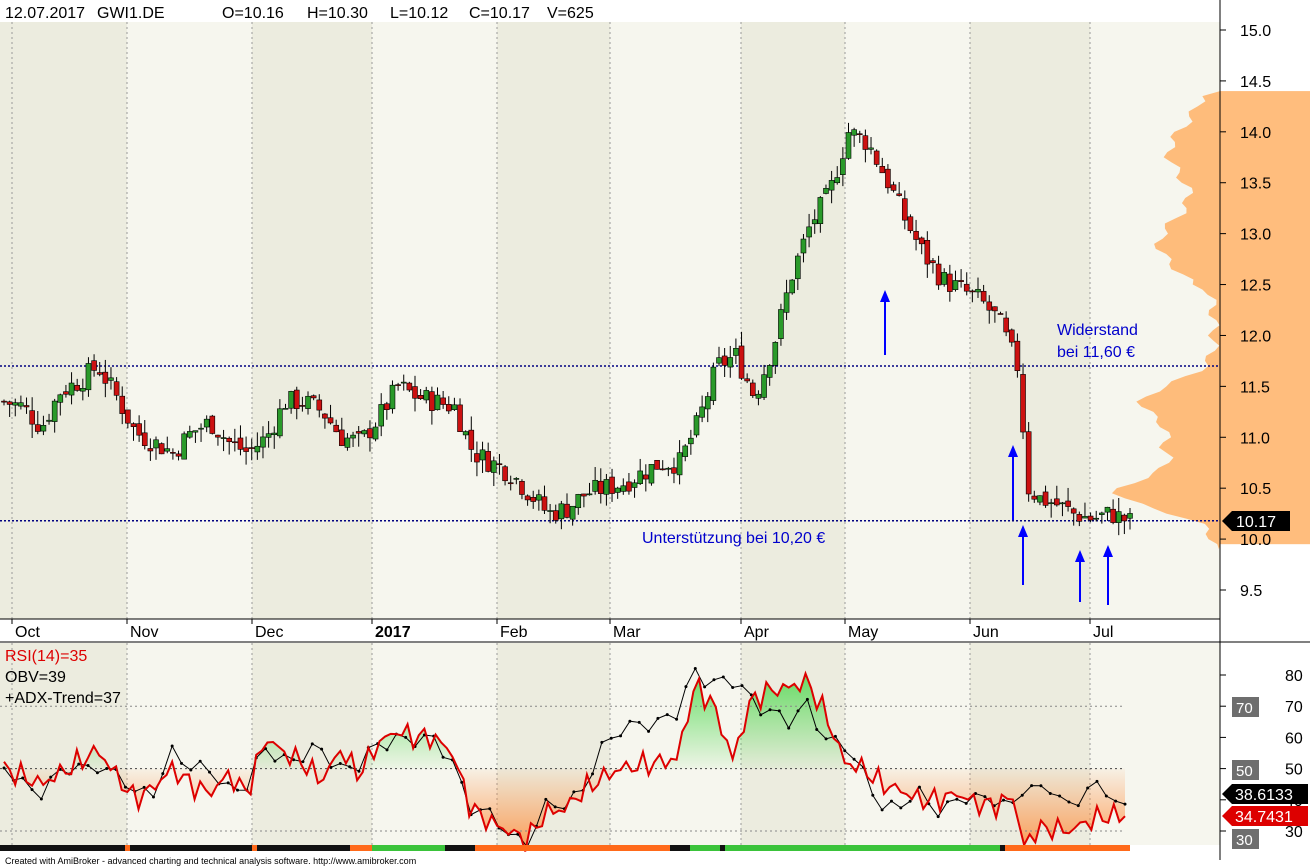 The image size is (1310, 868). What do you see at coordinates (1294, 832) in the screenshot?
I see `indicator-tick-label: 30` at bounding box center [1294, 832].